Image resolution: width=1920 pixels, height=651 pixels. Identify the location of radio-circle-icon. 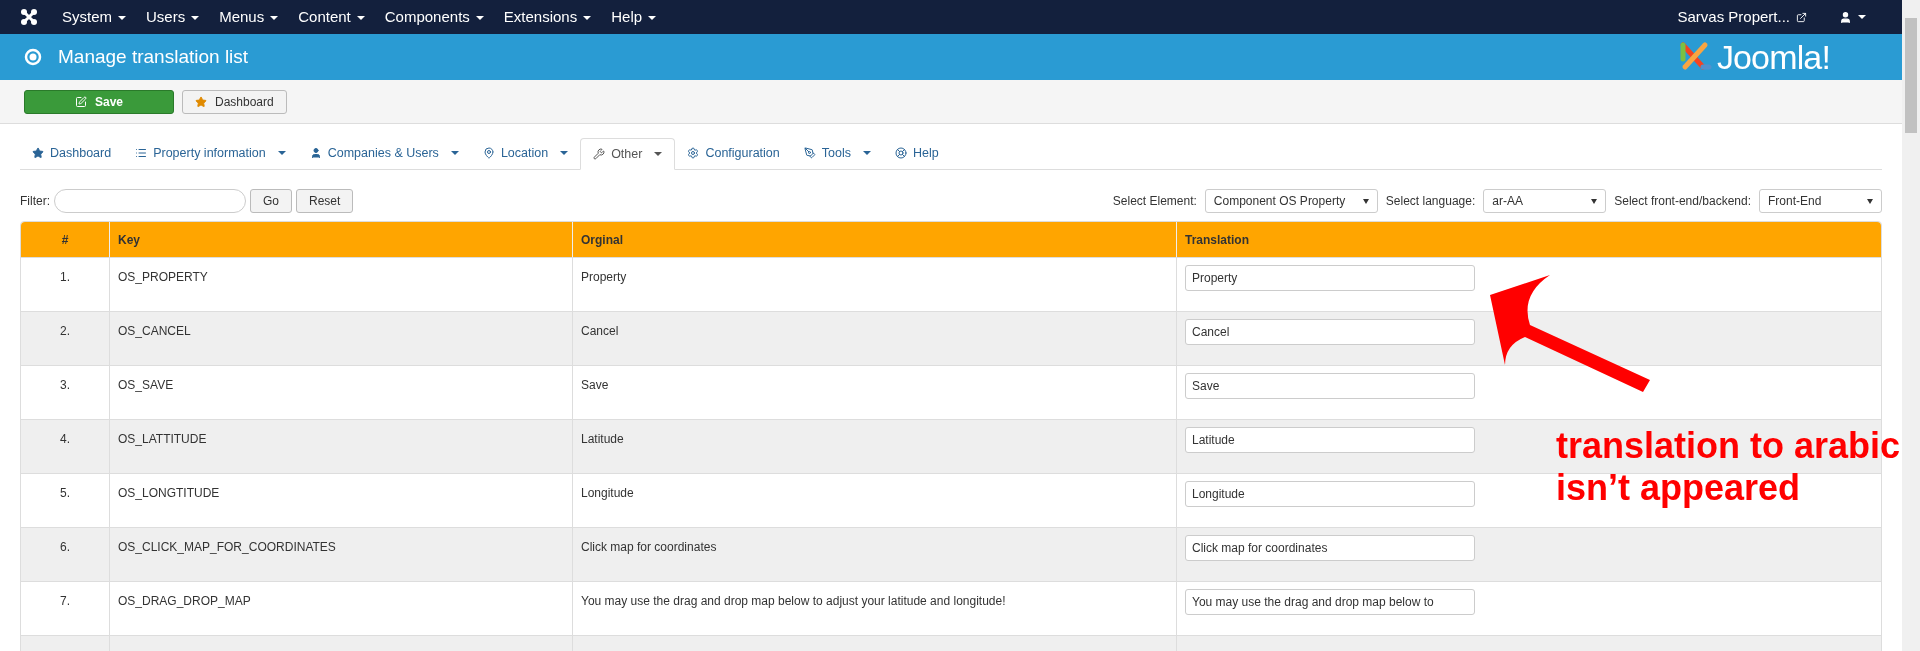
(33, 57).